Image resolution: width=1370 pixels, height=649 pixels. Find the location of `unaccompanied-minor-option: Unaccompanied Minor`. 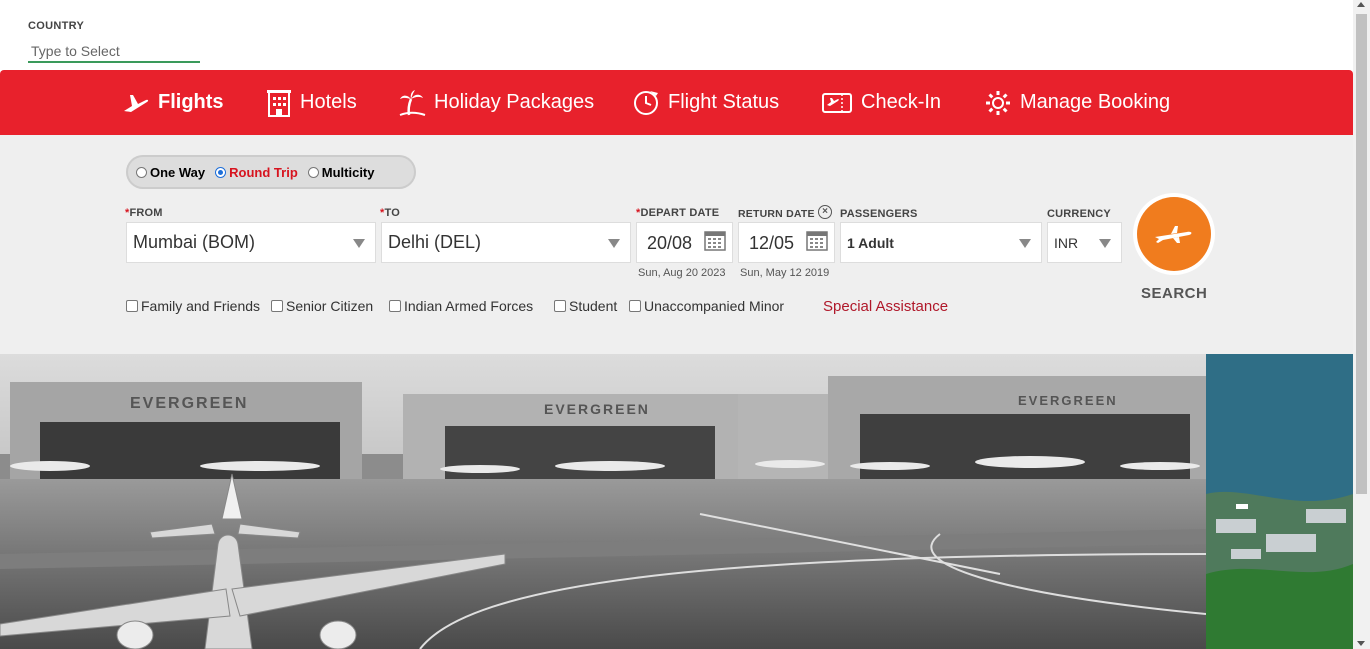

unaccompanied-minor-option: Unaccompanied Minor is located at coordinates (706, 306).